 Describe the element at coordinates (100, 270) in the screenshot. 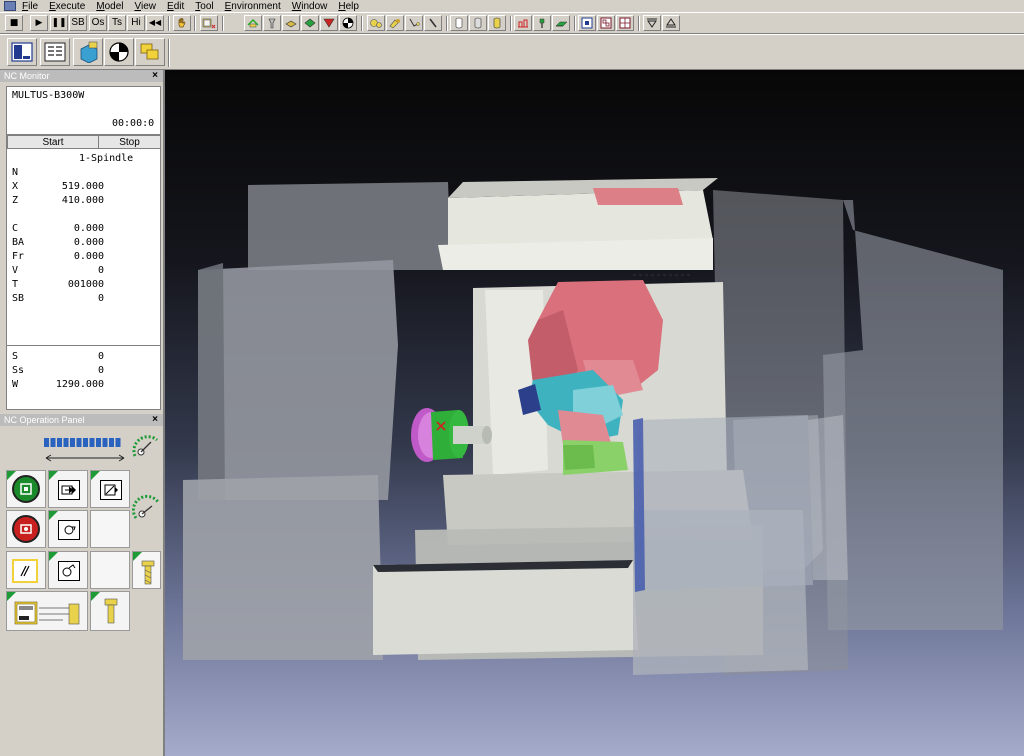

I see `axis-value: 0` at that location.